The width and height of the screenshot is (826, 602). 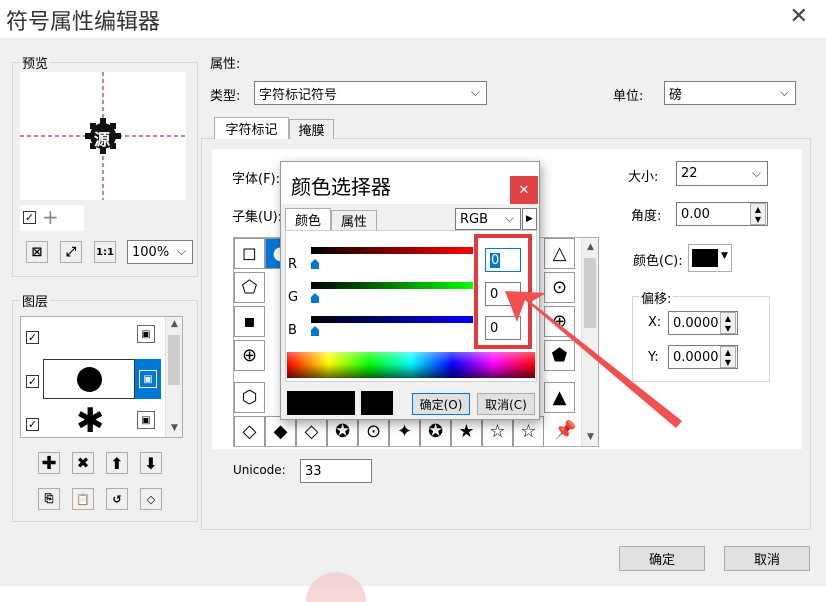 What do you see at coordinates (593, 359) in the screenshot?
I see `annotation-arrow` at bounding box center [593, 359].